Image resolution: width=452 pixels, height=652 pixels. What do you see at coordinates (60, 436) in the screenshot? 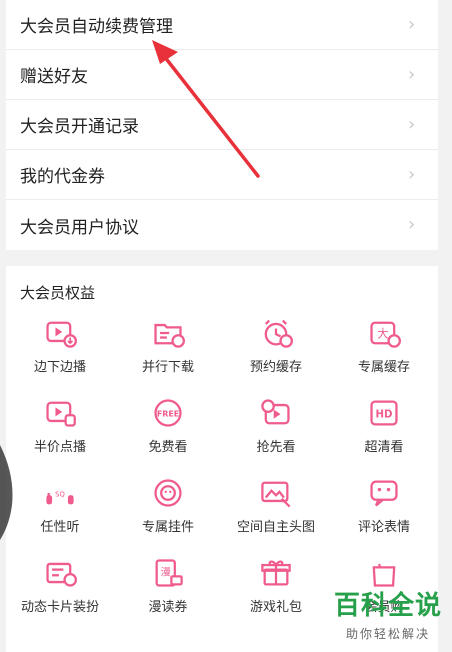
I see `perk-item: 半价点播` at bounding box center [60, 436].